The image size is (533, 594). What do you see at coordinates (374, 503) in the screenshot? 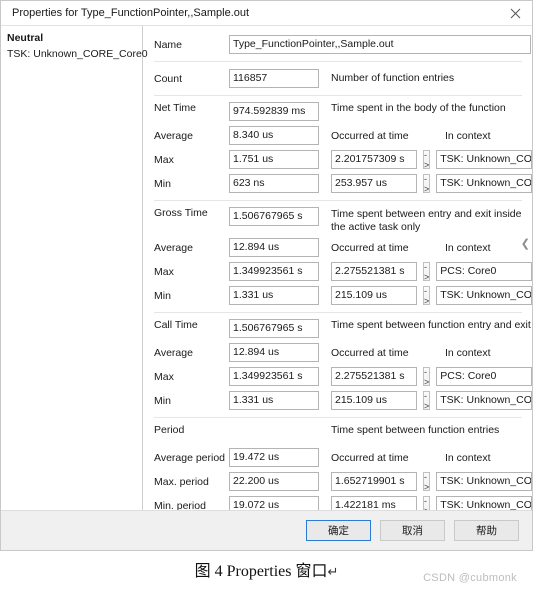
I see `occurred-at-time-field: 1.422181 ms` at bounding box center [374, 503].